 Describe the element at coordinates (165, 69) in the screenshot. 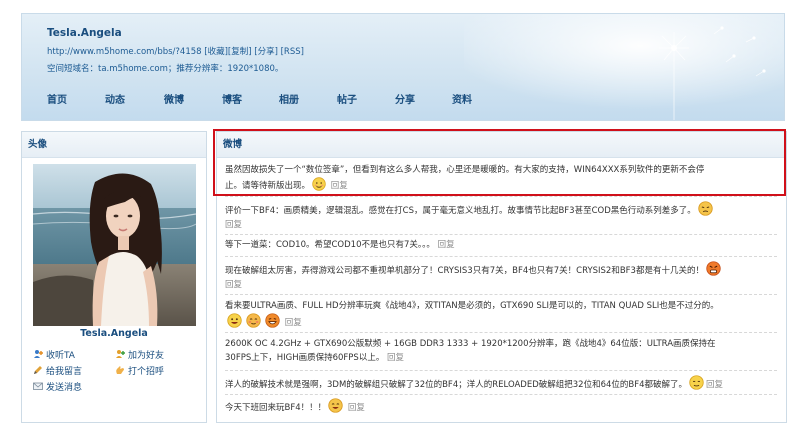

I see `short-domain-line: 空间短域名：ta.m5home.com；推荐分辨率：1920*1080。` at that location.